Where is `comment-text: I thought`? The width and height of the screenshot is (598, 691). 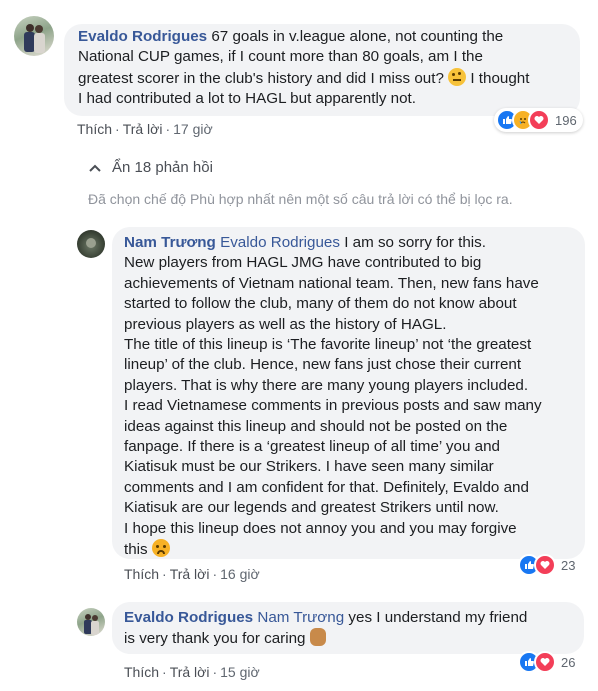
comment-text: I thought is located at coordinates (500, 78).